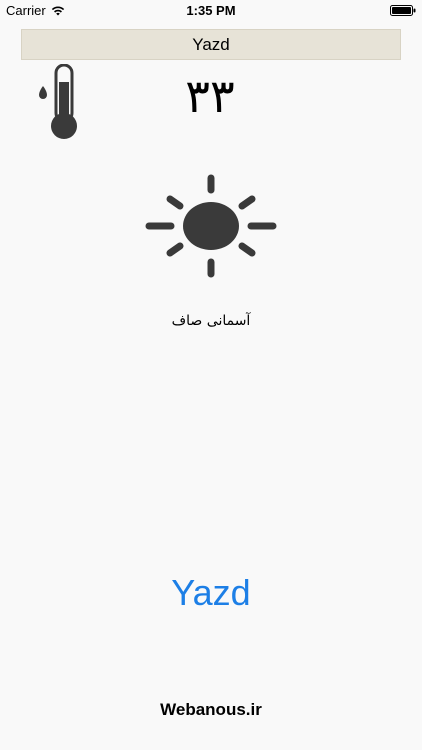 This screenshot has width=422, height=750. I want to click on battery-icon, so click(403, 10).